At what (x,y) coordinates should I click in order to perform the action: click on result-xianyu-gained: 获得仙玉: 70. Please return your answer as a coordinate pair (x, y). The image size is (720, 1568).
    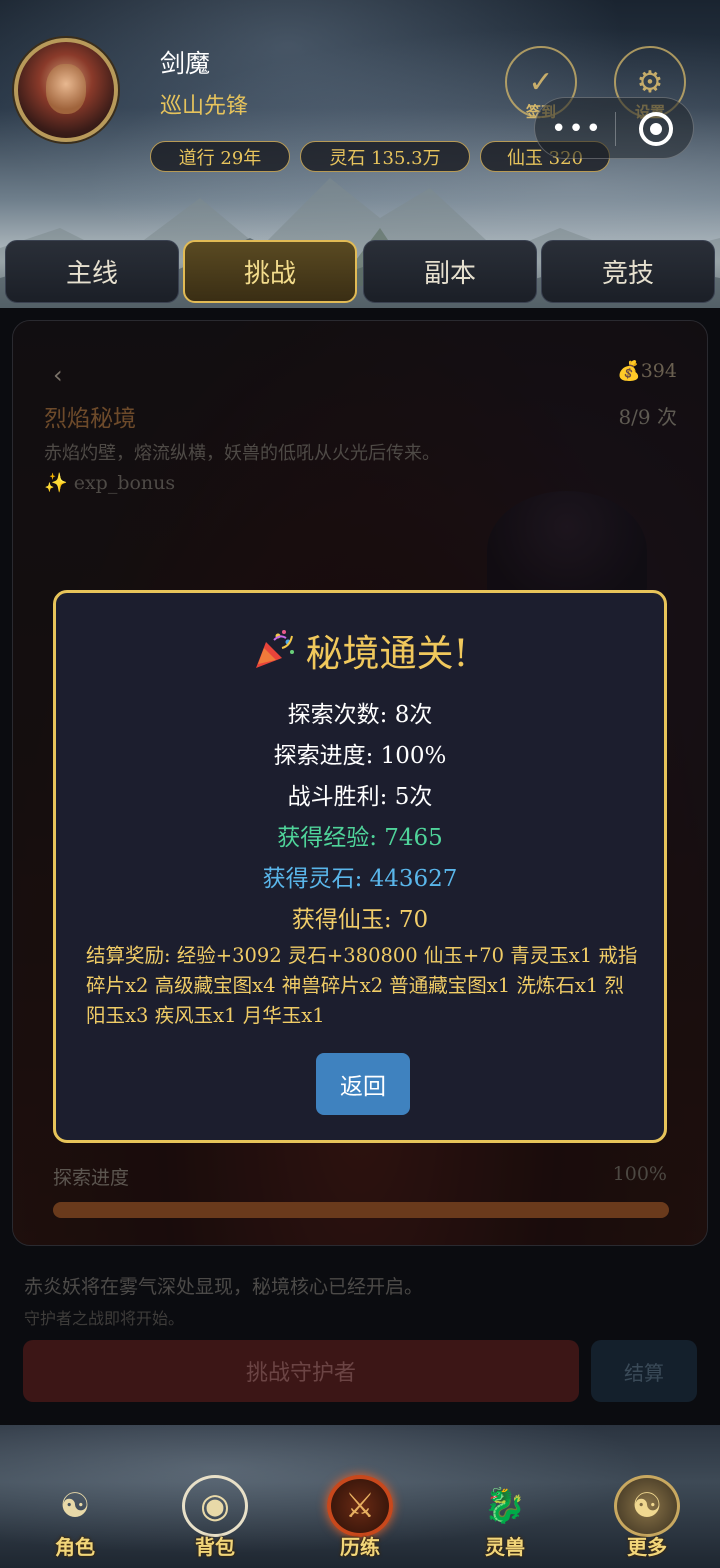
    Looking at the image, I should click on (360, 920).